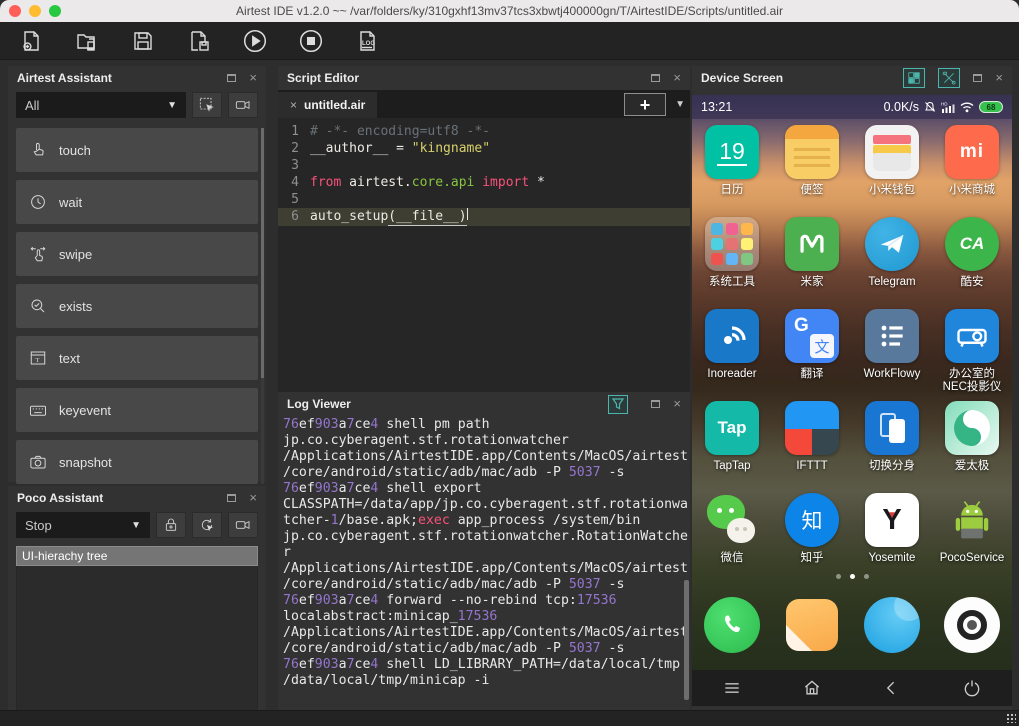 This screenshot has width=1019, height=726. What do you see at coordinates (892, 161) in the screenshot?
I see `app-wallet: 小米钱包` at bounding box center [892, 161].